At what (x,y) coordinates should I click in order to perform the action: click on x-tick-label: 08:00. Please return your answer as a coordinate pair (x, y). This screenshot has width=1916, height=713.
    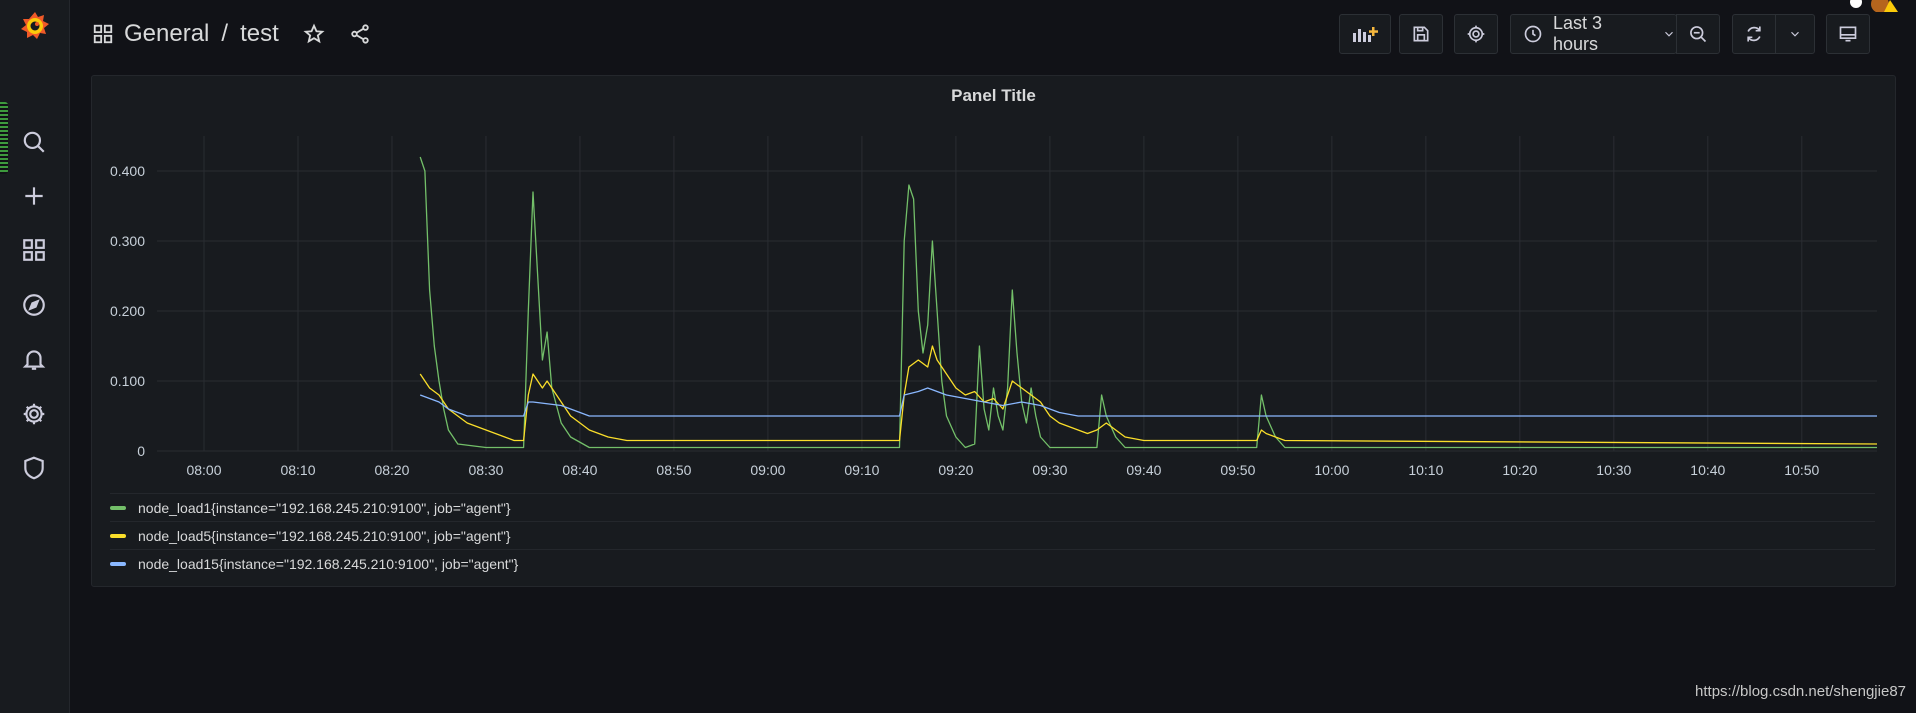
    Looking at the image, I should click on (203, 470).